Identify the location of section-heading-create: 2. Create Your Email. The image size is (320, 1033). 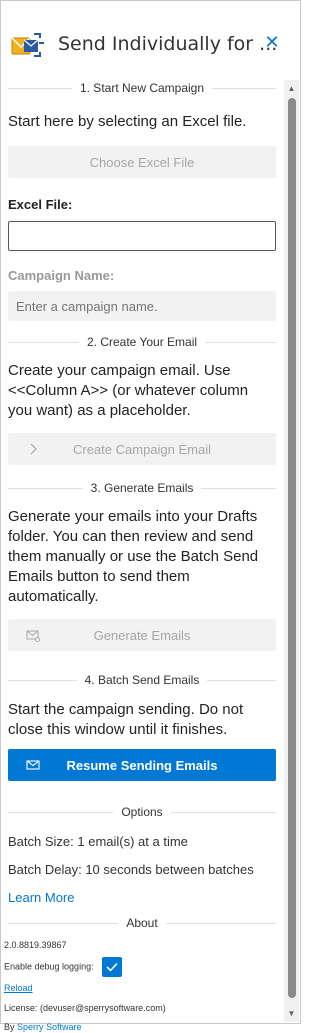
(142, 342).